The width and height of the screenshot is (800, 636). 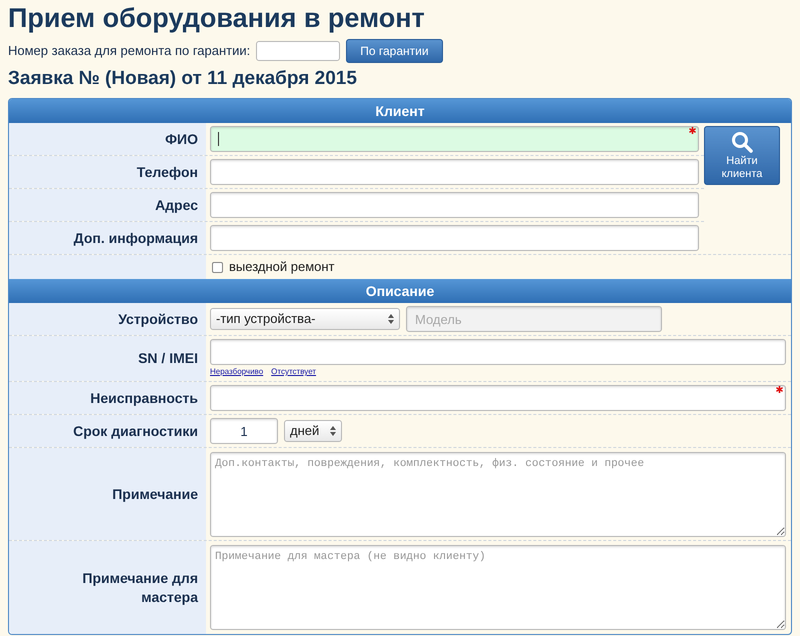 I want to click on field-label: Срок диагностики, so click(x=135, y=431).